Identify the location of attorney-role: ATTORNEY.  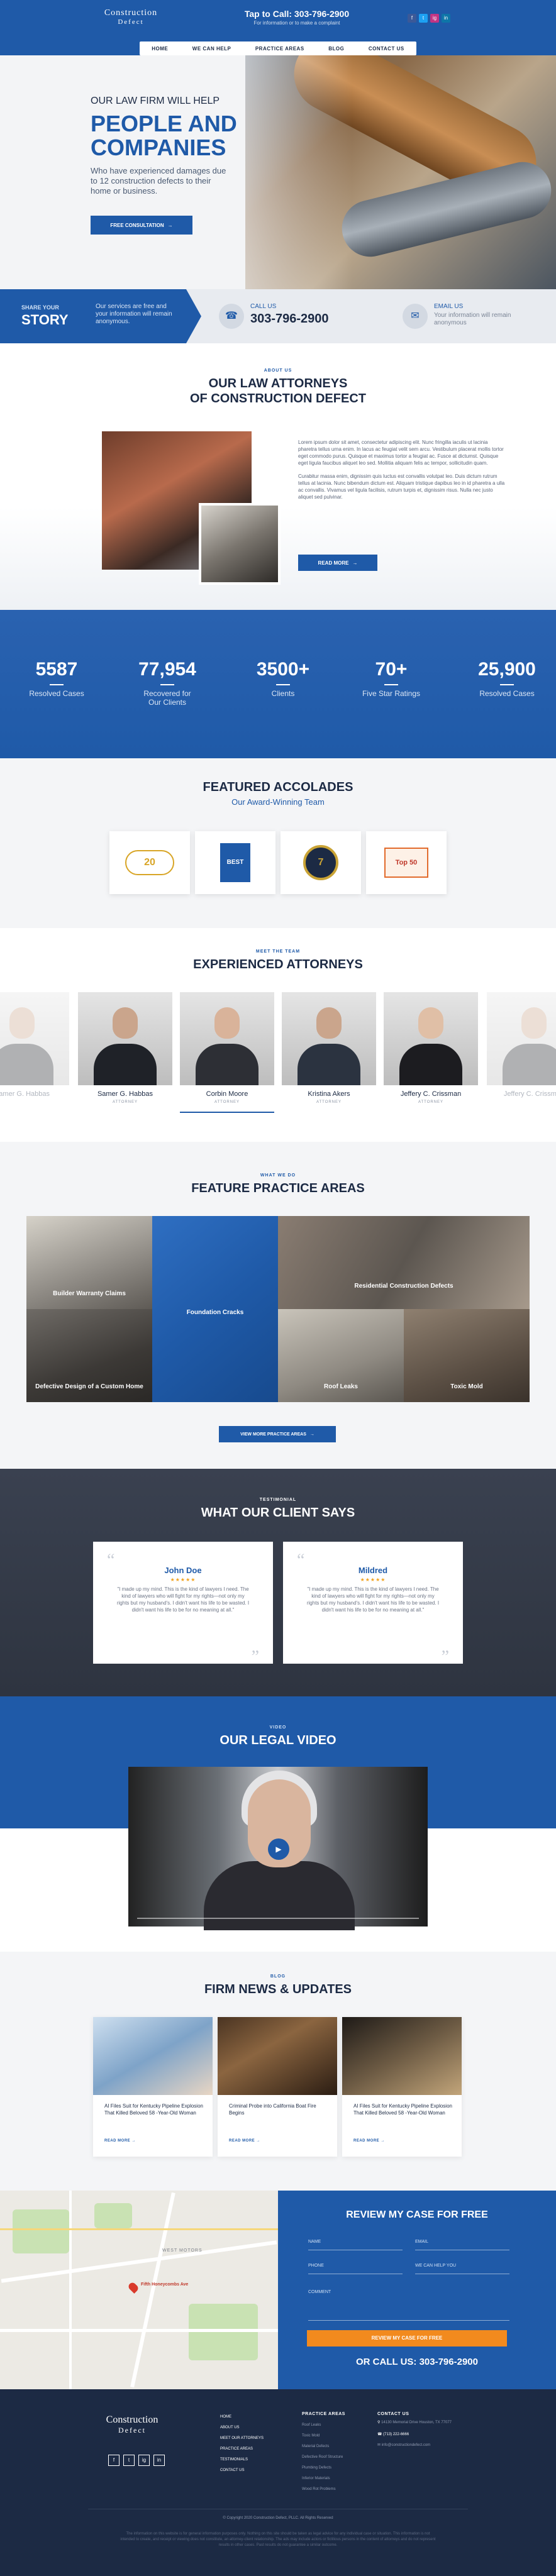
(329, 1102).